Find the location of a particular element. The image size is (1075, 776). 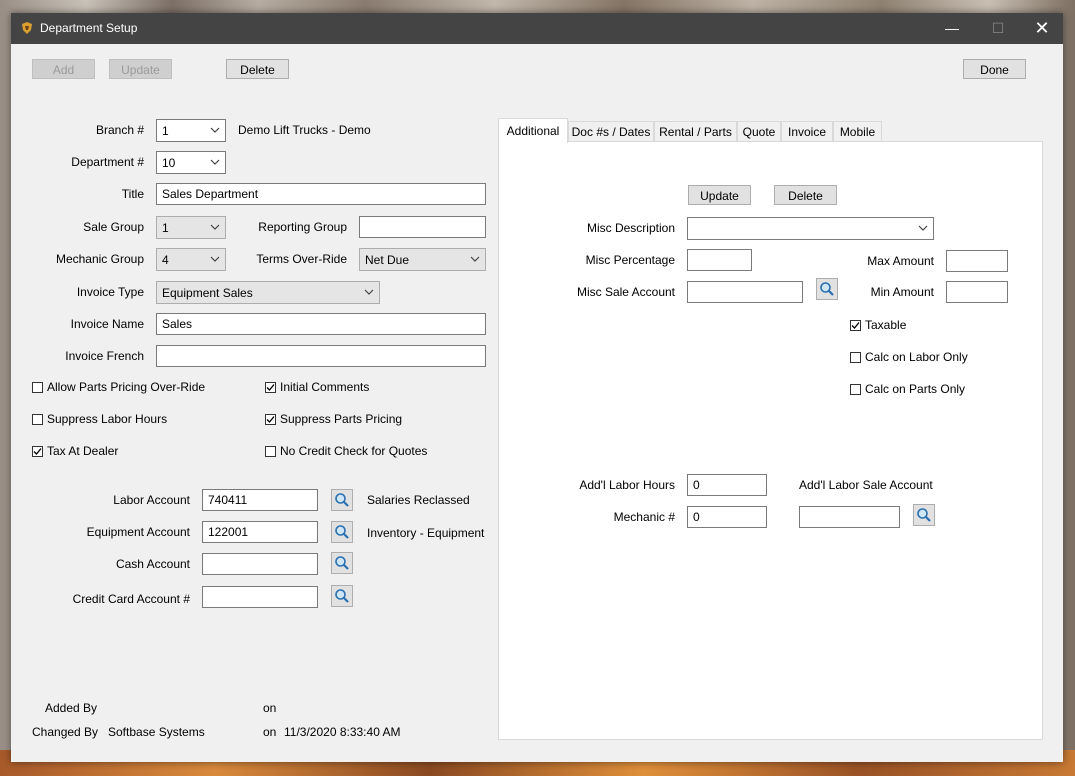

terms-label: Terms Over-Ride is located at coordinates (301, 259).